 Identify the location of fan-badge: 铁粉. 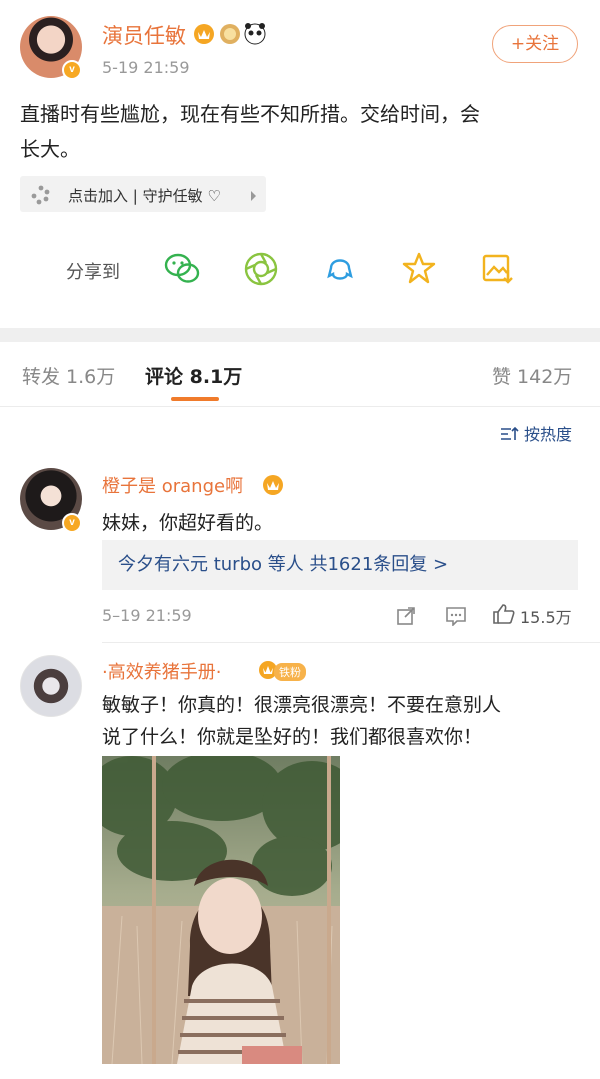
(282, 670).